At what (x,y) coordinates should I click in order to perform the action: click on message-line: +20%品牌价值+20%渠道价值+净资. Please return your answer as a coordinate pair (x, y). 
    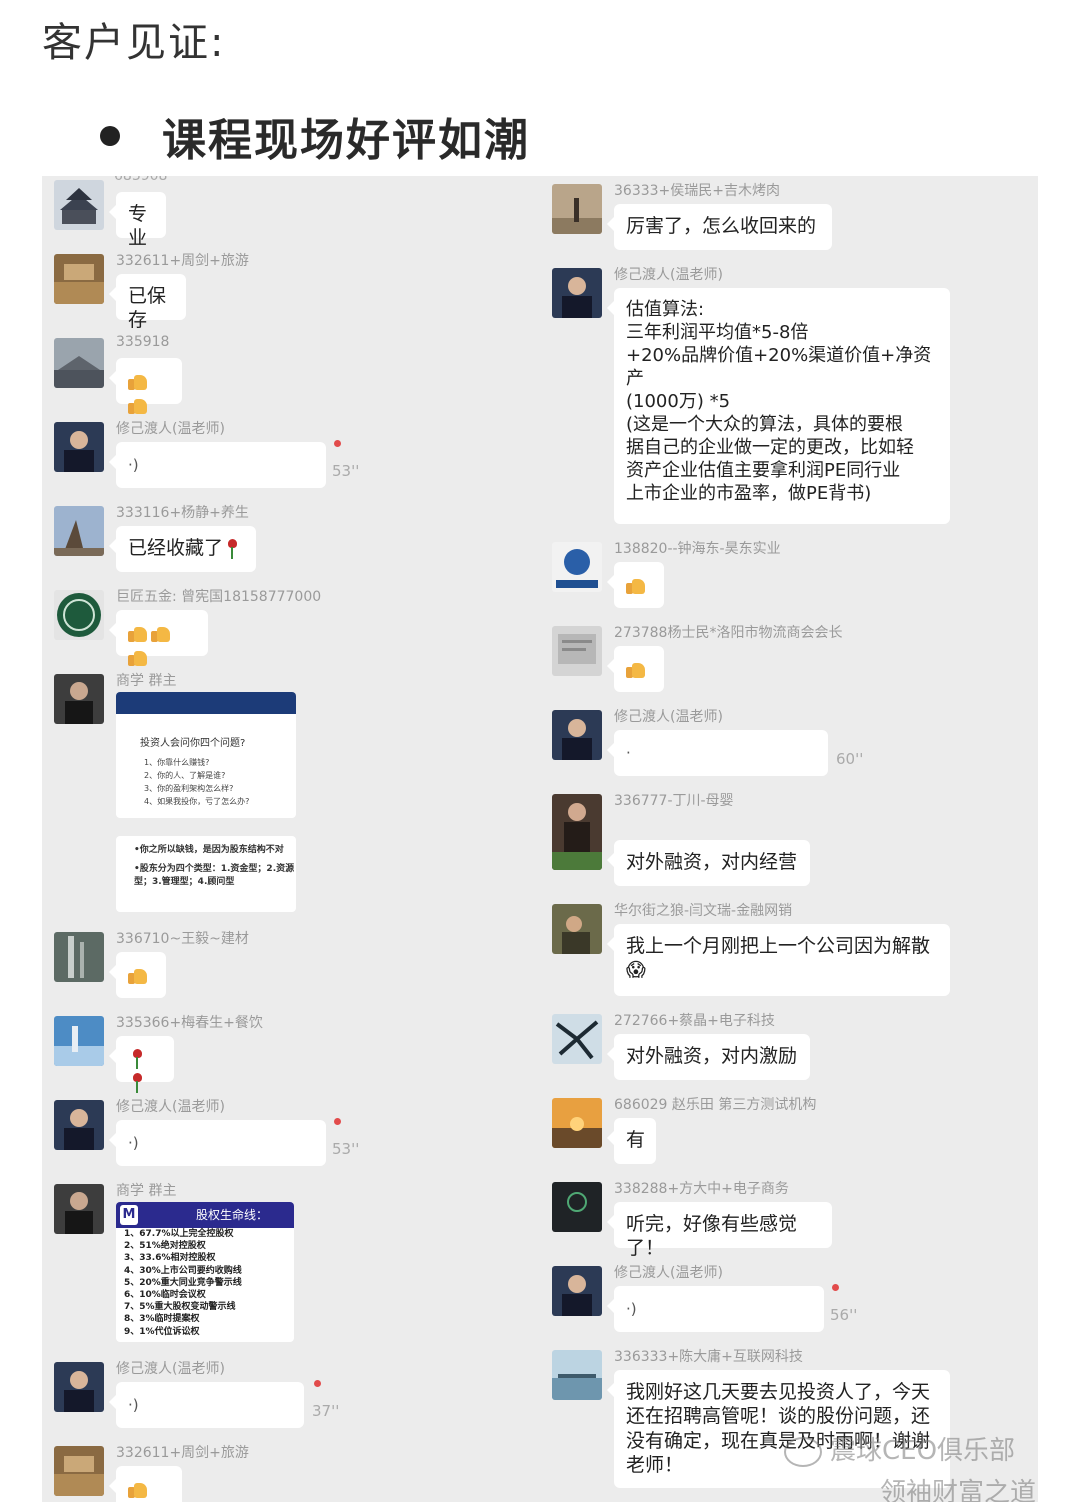
    Looking at the image, I should click on (779, 356).